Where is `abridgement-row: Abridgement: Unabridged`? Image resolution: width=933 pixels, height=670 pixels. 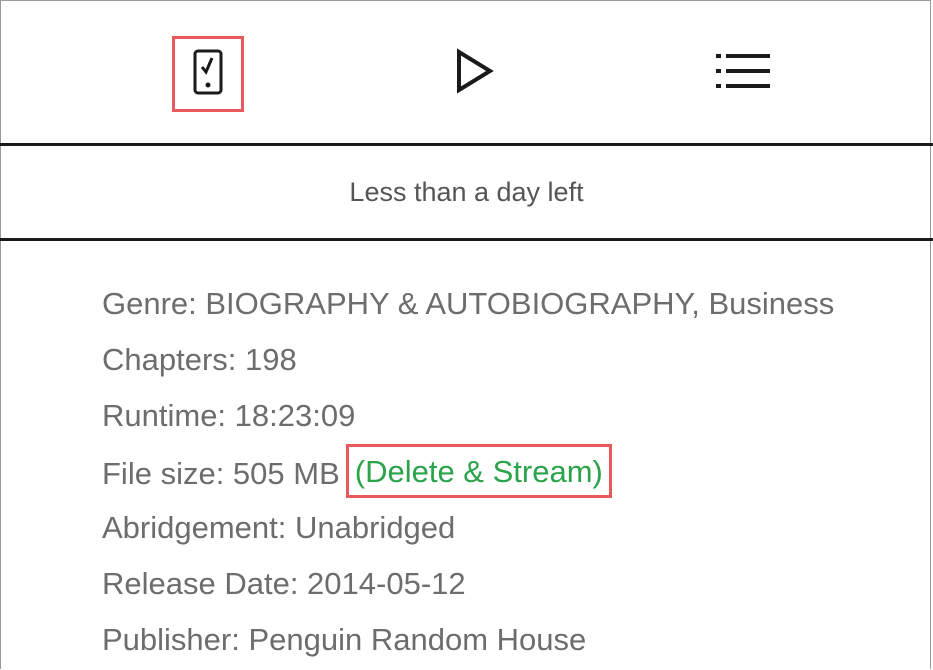
abridgement-row: Abridgement: Unabridged is located at coordinates (468, 530).